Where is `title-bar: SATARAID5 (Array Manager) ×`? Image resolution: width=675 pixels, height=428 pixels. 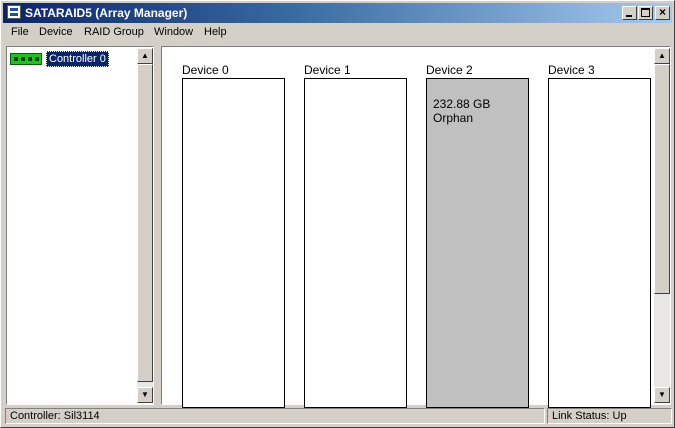 title-bar: SATARAID5 (Array Manager) × is located at coordinates (337, 13).